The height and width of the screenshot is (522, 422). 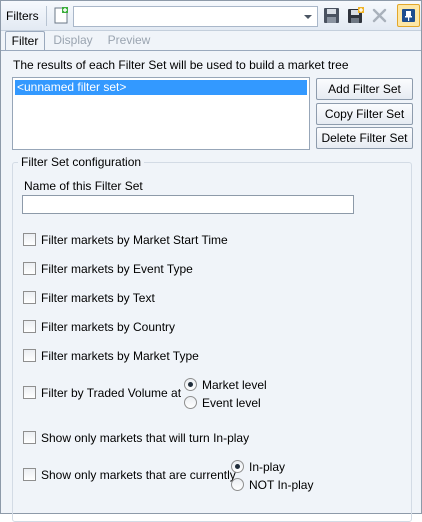 I want to click on filter-set-name-input, so click(x=188, y=204).